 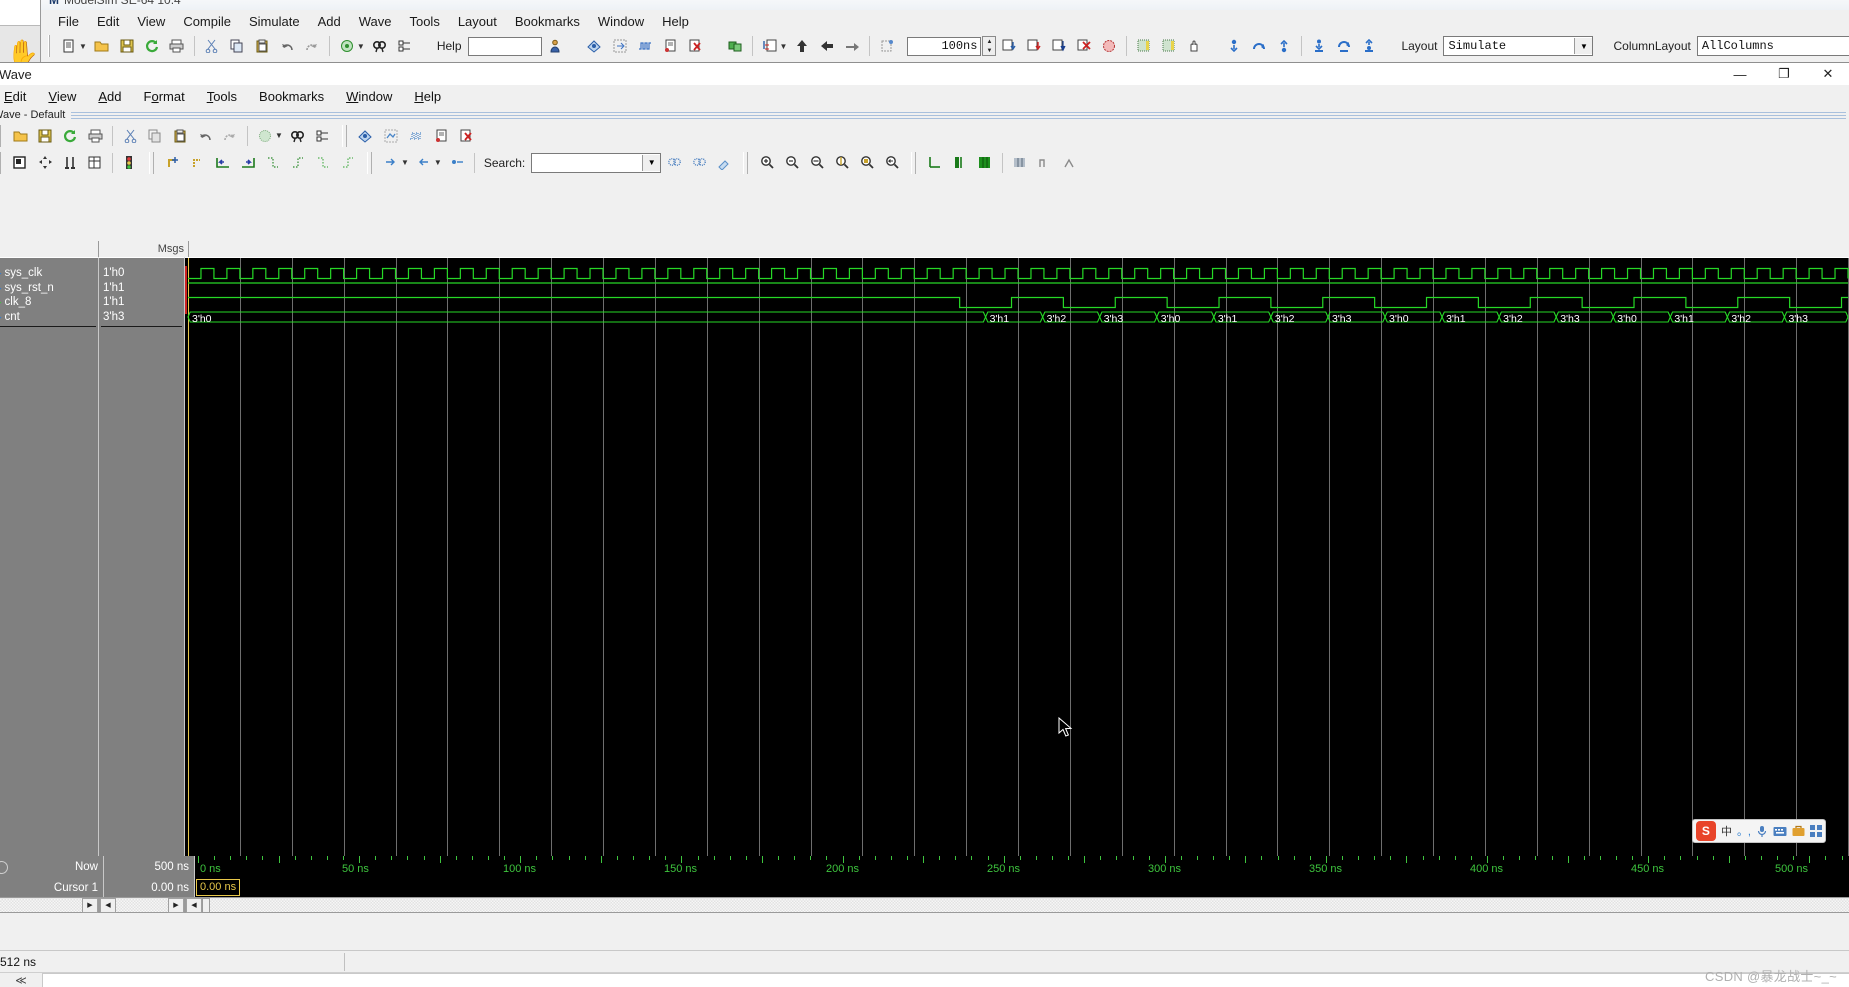 What do you see at coordinates (1369, 46) in the screenshot?
I see `out-instr-icon` at bounding box center [1369, 46].